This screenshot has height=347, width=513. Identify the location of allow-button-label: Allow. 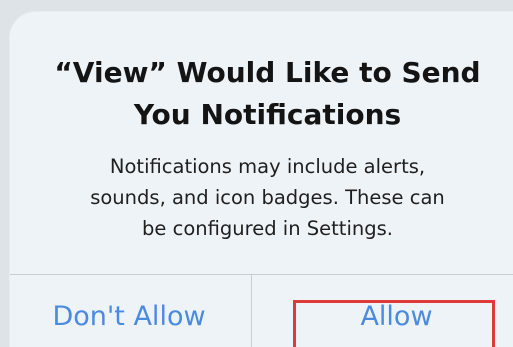
(396, 316).